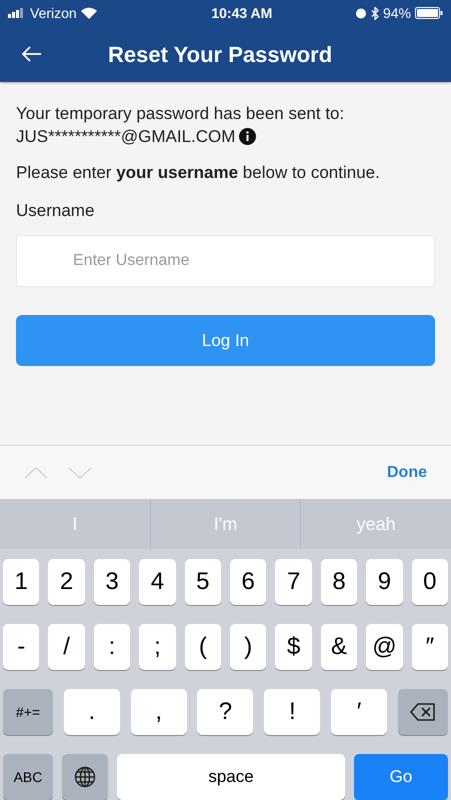 This screenshot has height=800, width=451. Describe the element at coordinates (339, 647) in the screenshot. I see `keyboard-key: &` at that location.